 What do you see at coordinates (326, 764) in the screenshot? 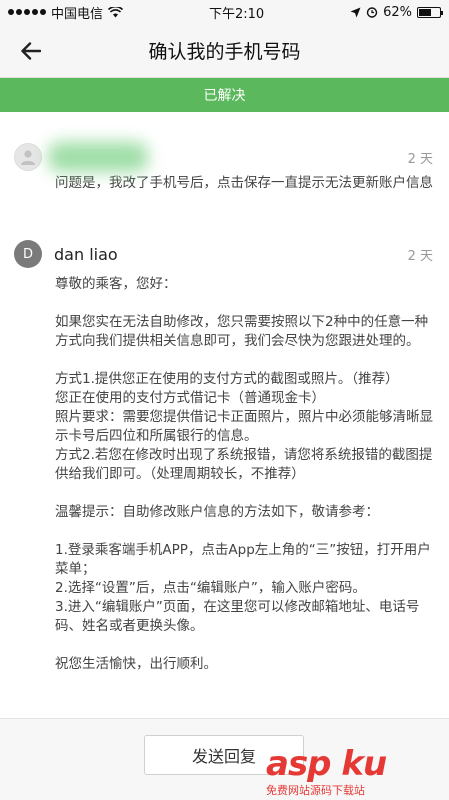
I see `watermark-logo-text: asp ku` at bounding box center [326, 764].